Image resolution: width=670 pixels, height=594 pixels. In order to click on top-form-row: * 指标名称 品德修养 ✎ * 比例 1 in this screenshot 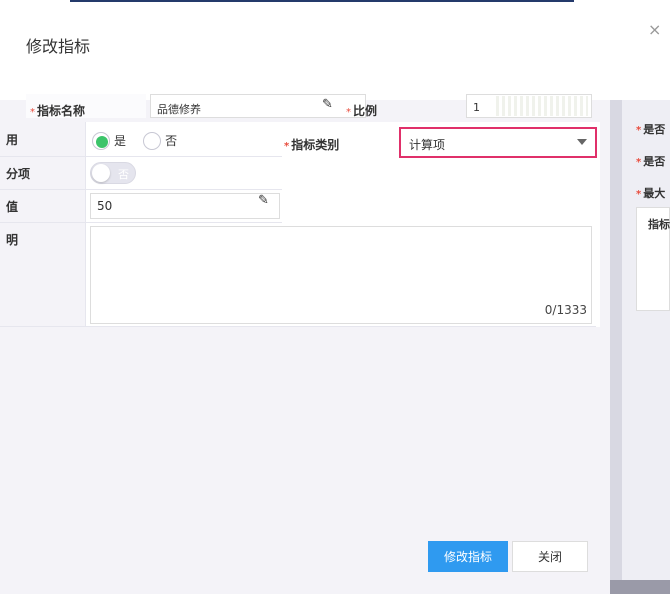, I will do `click(326, 106)`.